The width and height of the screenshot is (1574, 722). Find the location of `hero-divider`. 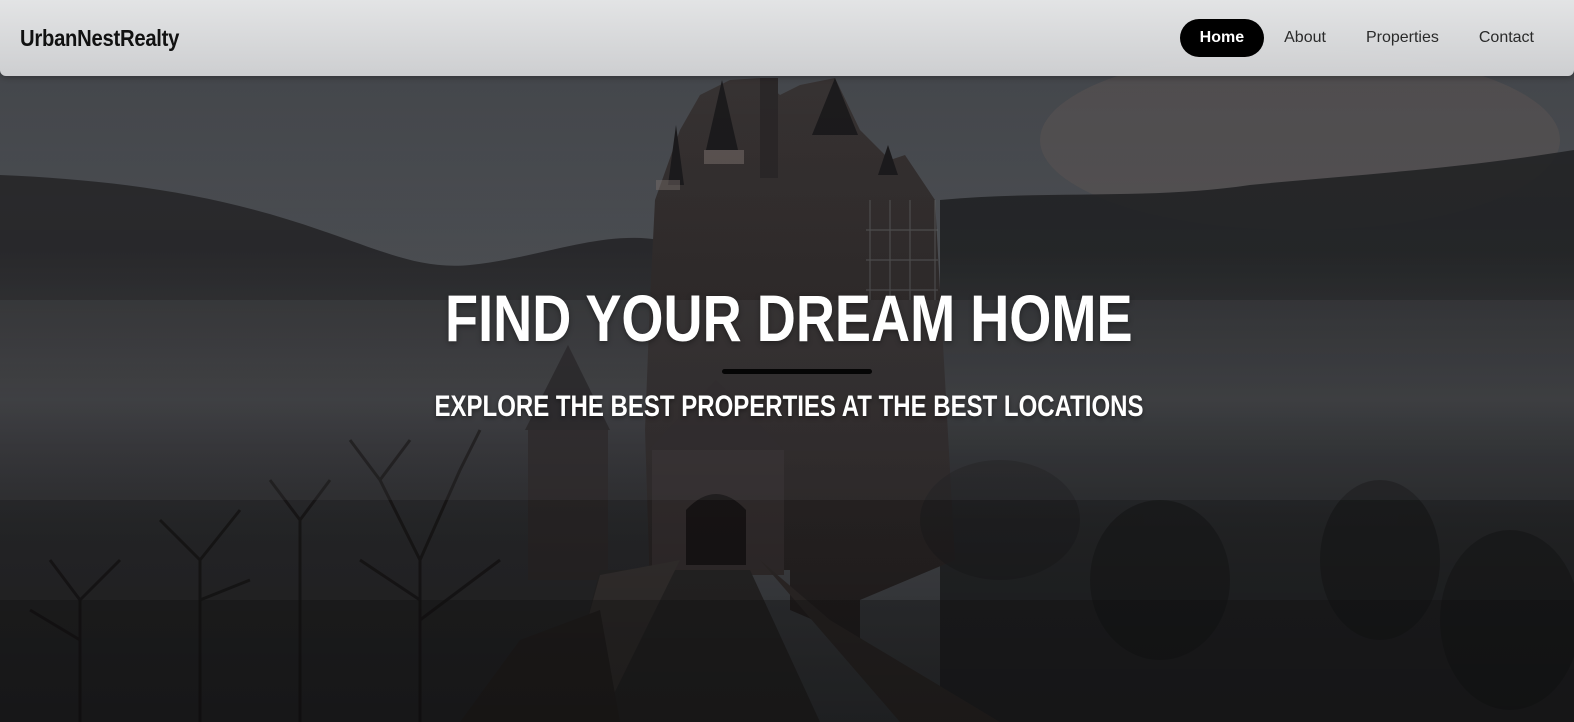

hero-divider is located at coordinates (797, 371).